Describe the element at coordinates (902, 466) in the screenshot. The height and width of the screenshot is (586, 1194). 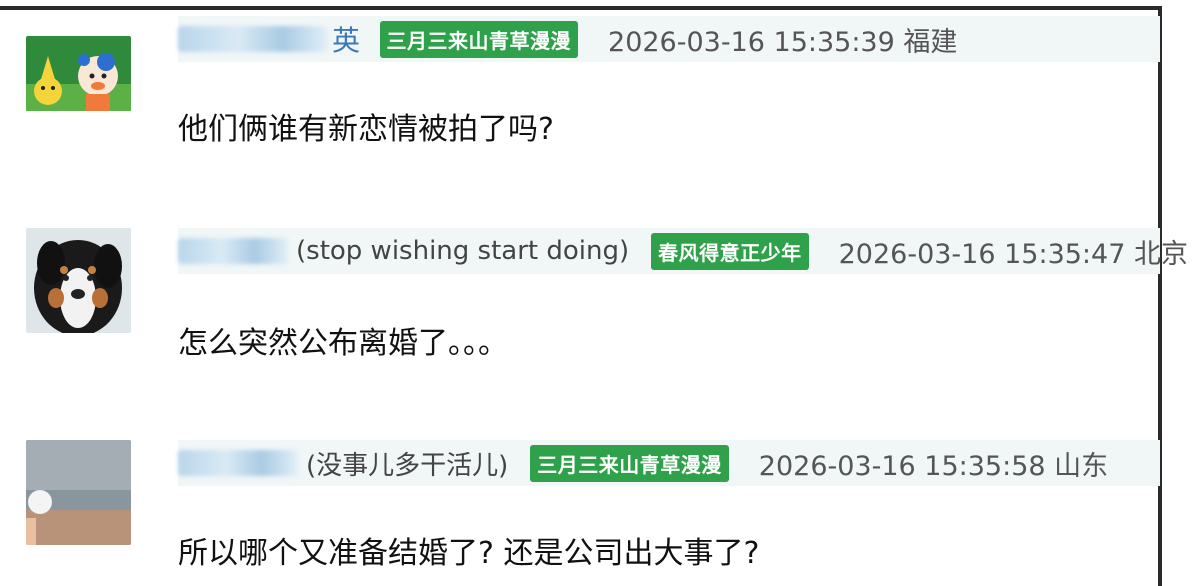
I see `comment-time: 2026-03-16 15:35:58` at that location.